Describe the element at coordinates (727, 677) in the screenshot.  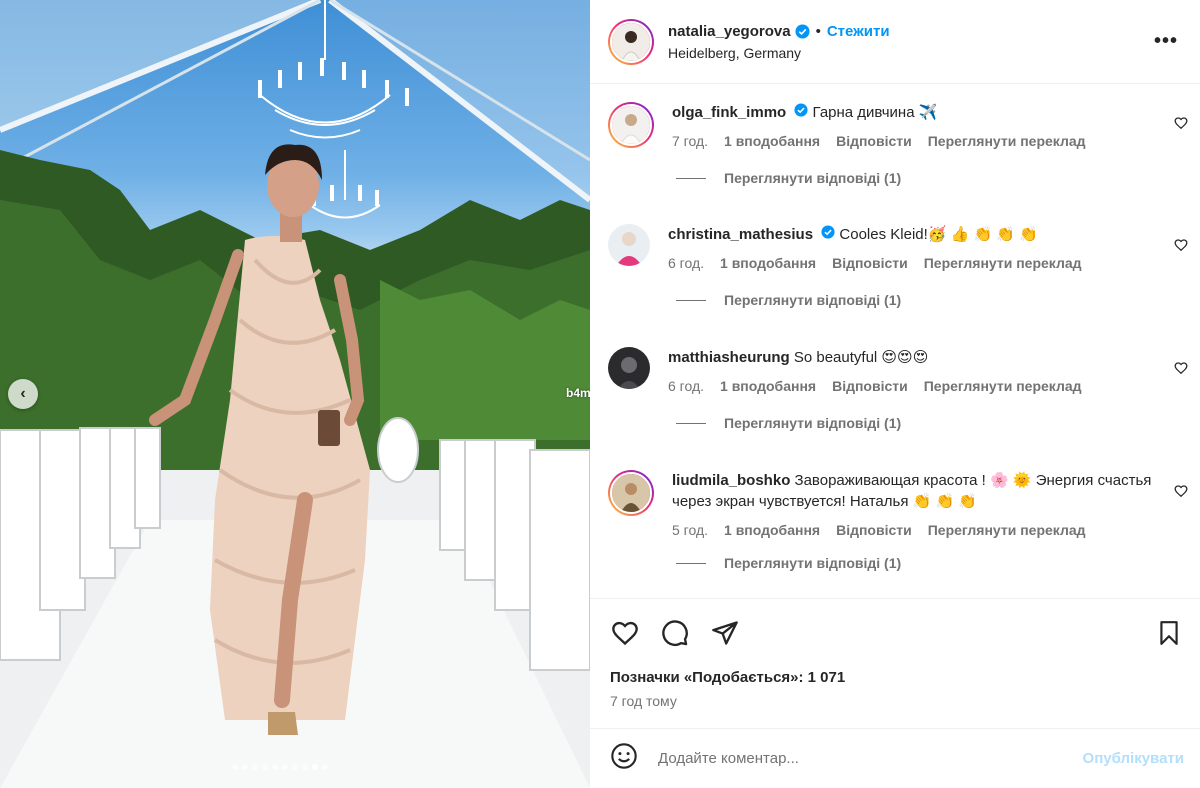
I see `likes-count: Позначки «Подобається»: 1 071` at that location.